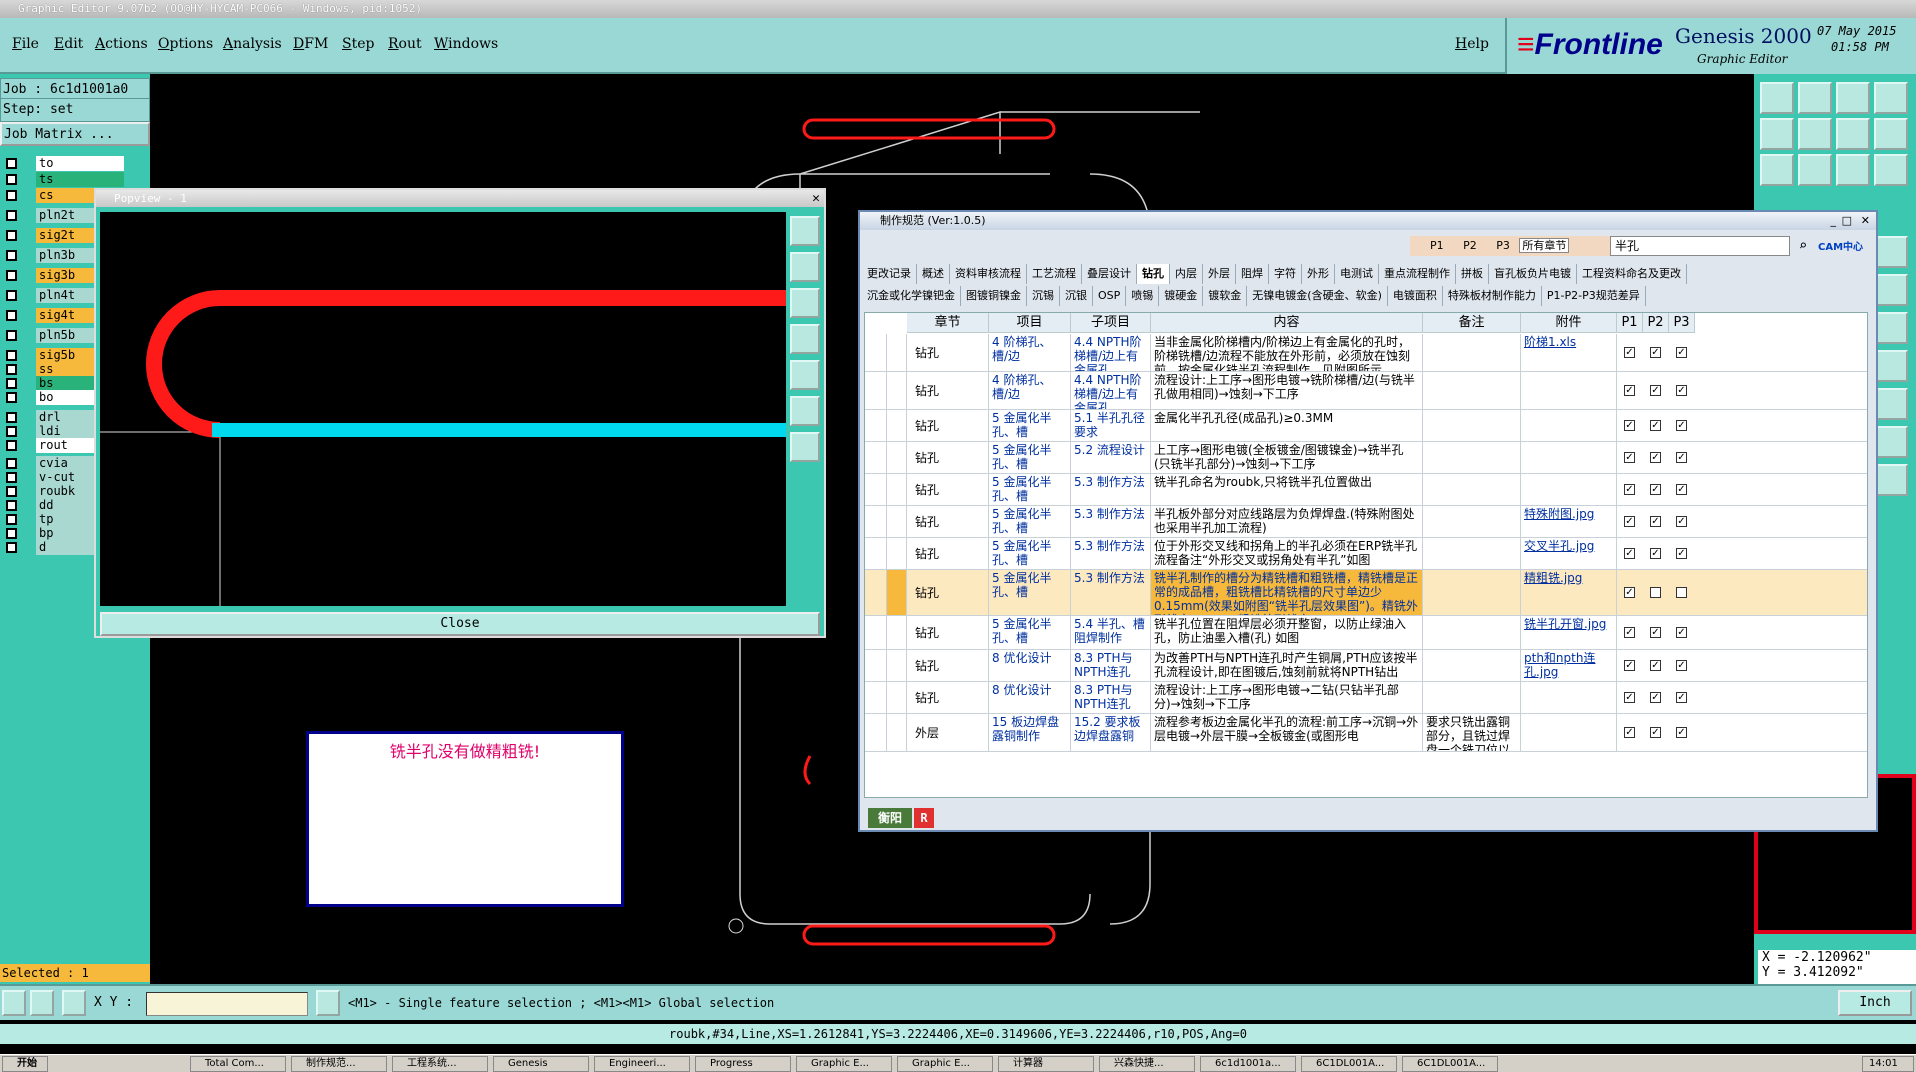 This screenshot has height=1072, width=1916. What do you see at coordinates (1853, 98) in the screenshot?
I see `tool-home-icon` at bounding box center [1853, 98].